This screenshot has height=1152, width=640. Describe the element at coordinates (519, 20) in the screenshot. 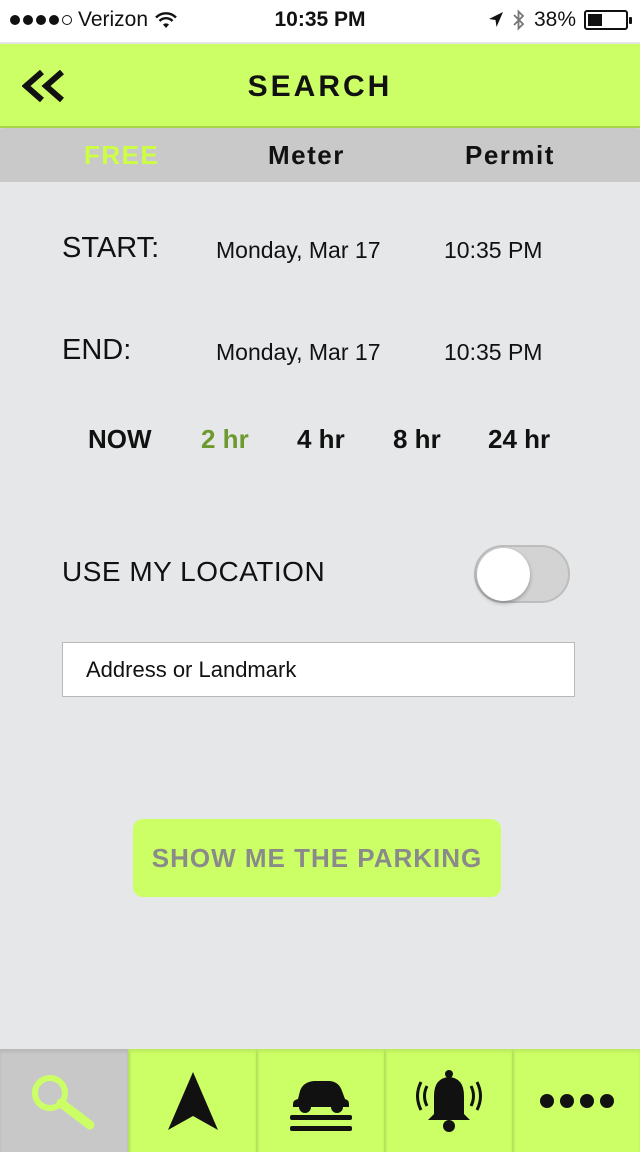

I see `bluetooth-icon` at that location.